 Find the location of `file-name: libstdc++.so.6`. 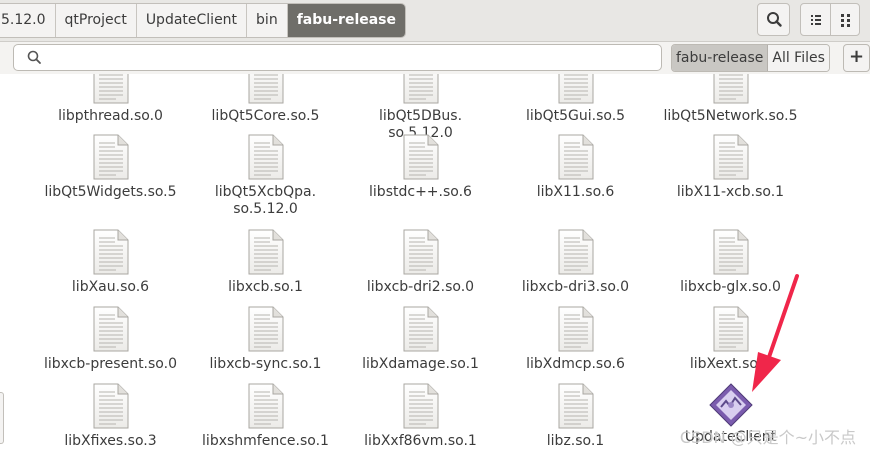

file-name: libstdc++.so.6 is located at coordinates (420, 192).